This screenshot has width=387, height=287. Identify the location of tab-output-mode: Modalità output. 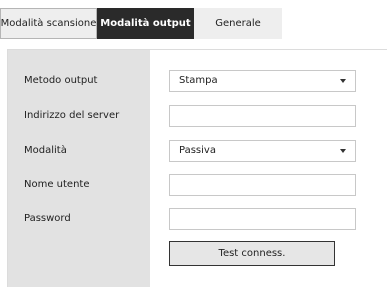
(145, 23).